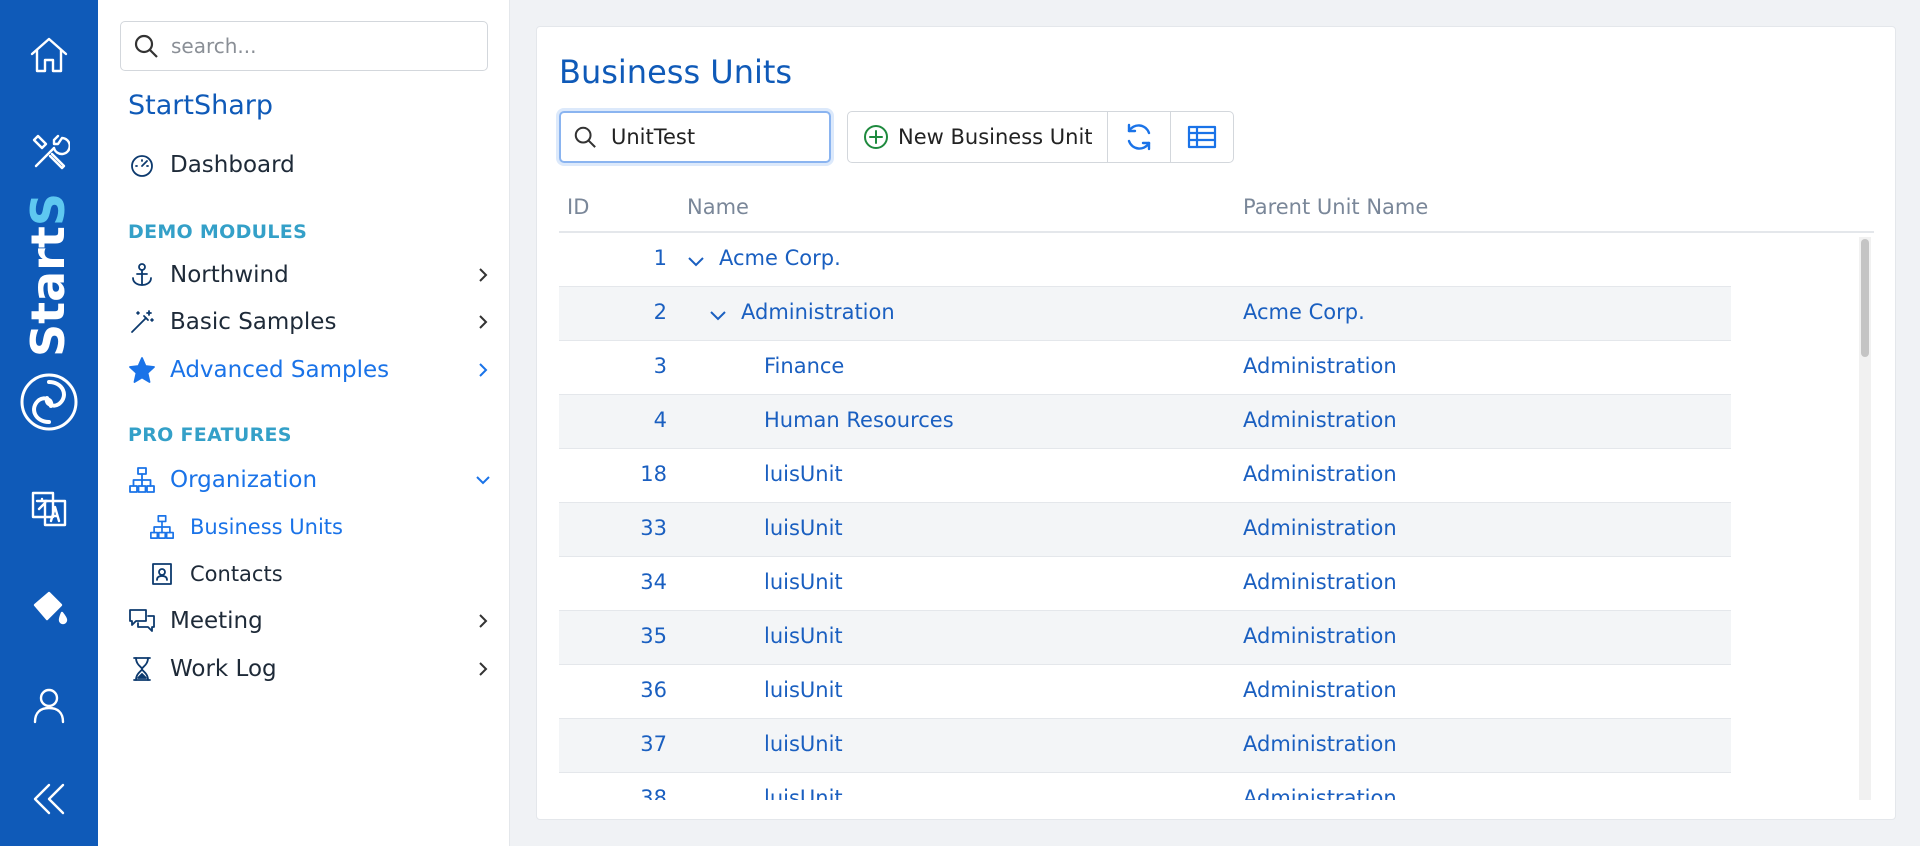  I want to click on sidebar-item-label: Contacts, so click(236, 574).